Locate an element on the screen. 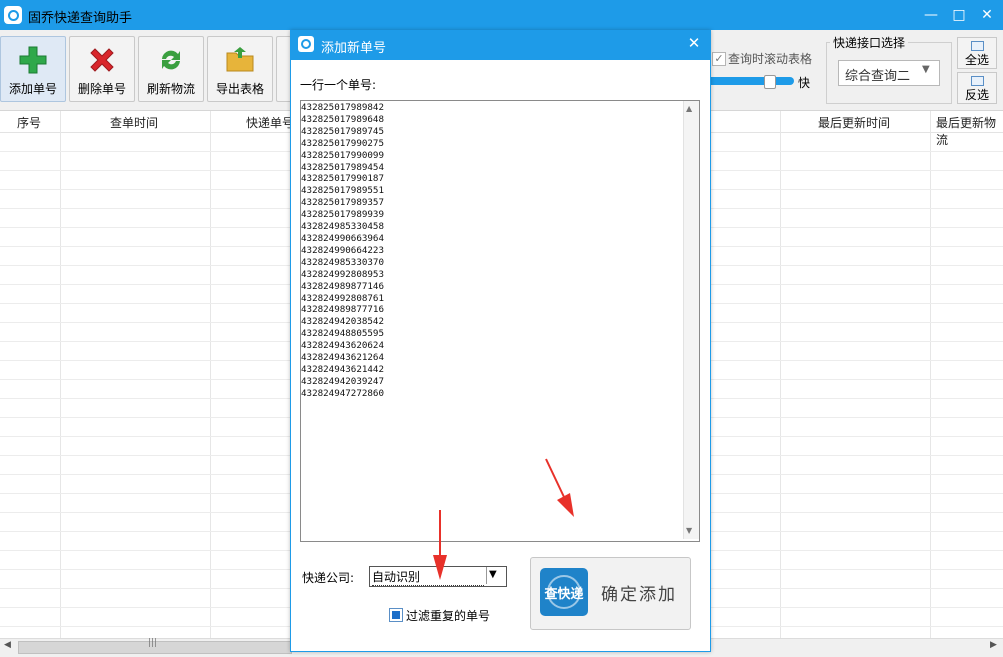 The width and height of the screenshot is (1003, 657). delete-number-button: 删除单号 is located at coordinates (102, 69).